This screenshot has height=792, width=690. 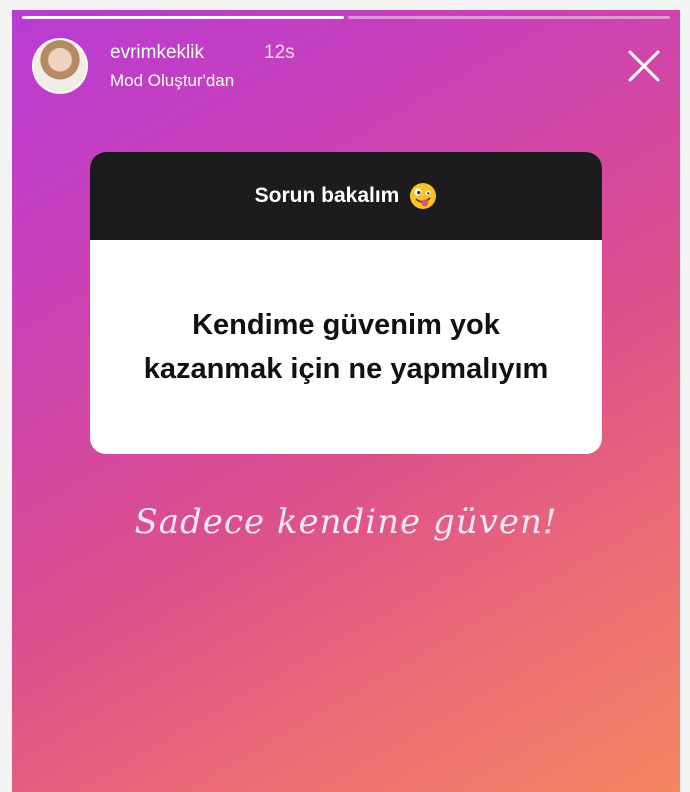 I want to click on story-source-label: Mod Oluştur'dan, so click(x=172, y=81).